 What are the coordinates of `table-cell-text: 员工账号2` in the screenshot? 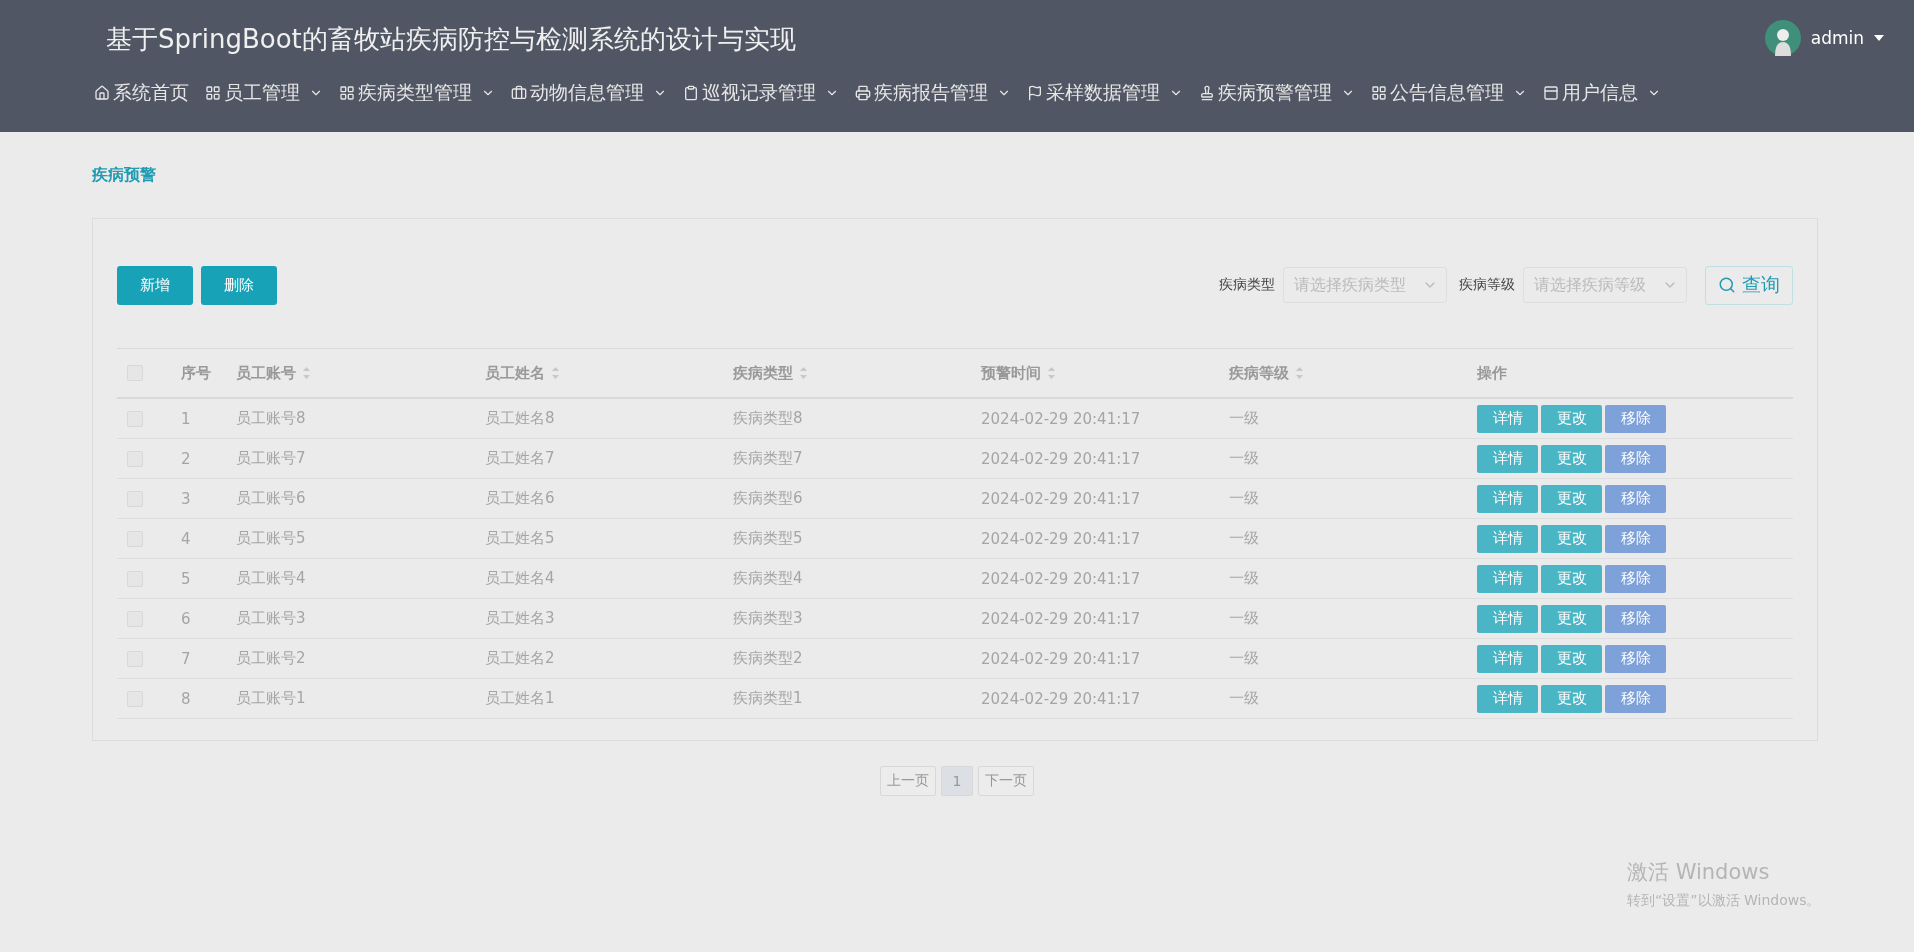 It's located at (271, 658).